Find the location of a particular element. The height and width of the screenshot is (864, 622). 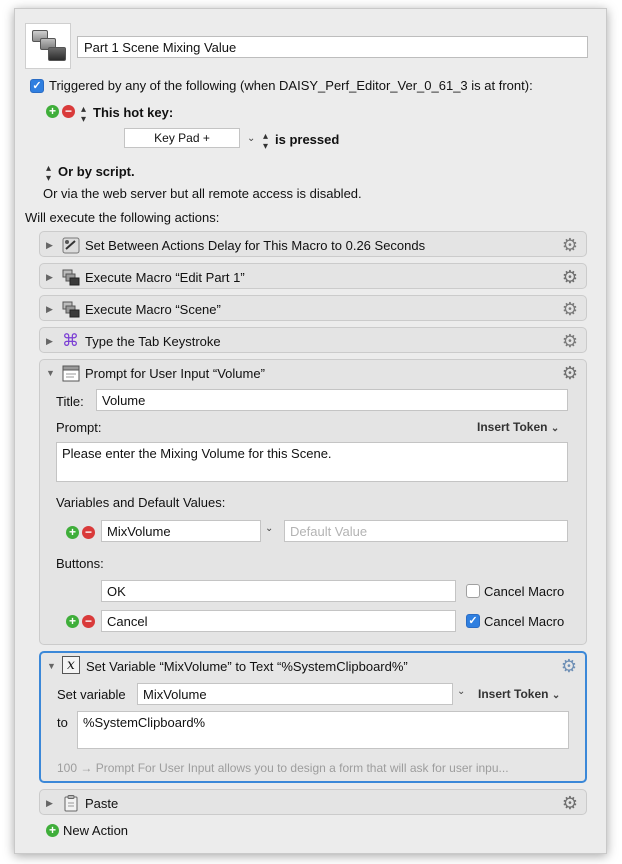

trigger-checkbox: ✓ is located at coordinates (37, 86).